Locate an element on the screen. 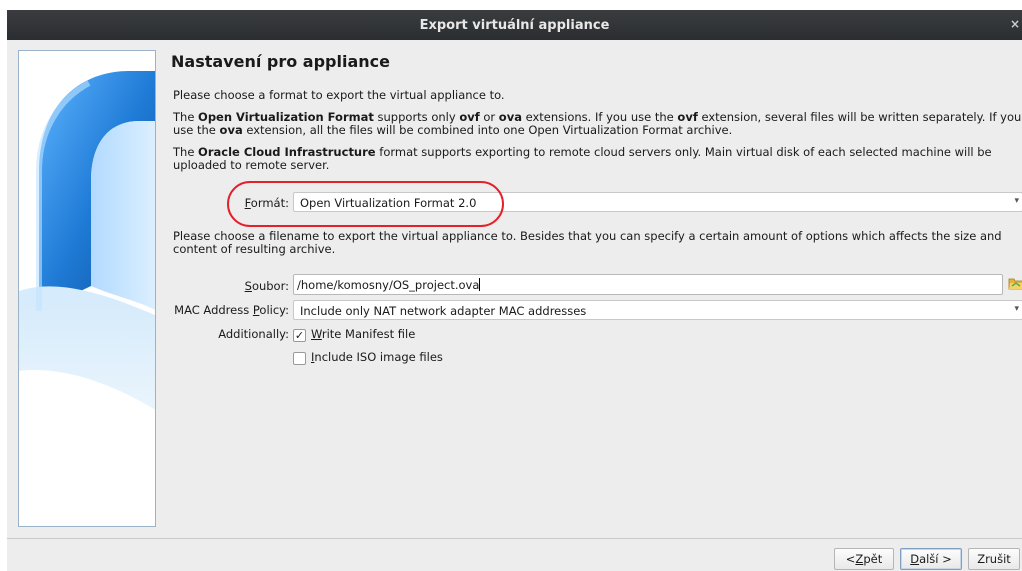 Image resolution: width=1022 pixels, height=571 pixels. mac-policy-label: MAC Address Policy: is located at coordinates (231, 310).